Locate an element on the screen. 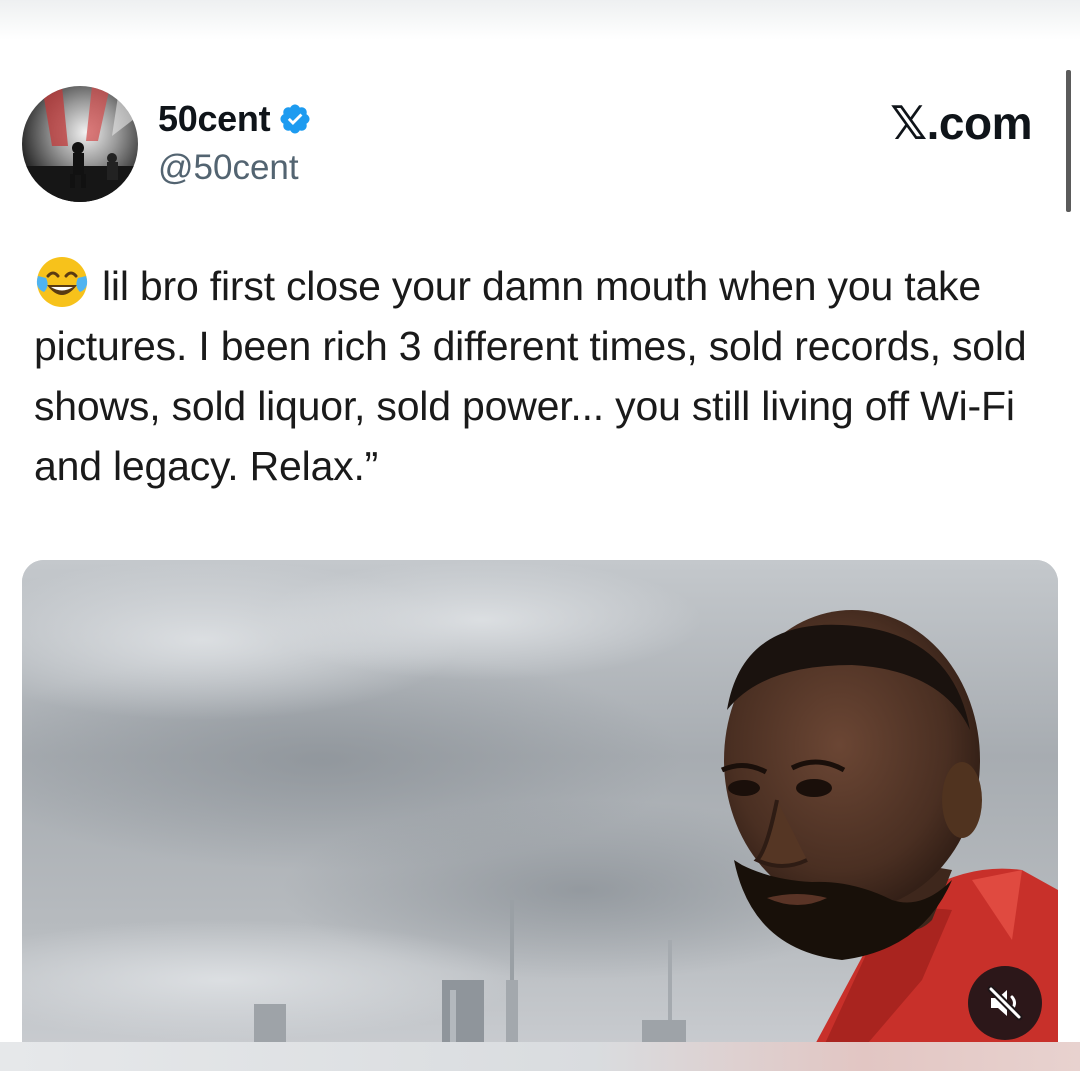 The image size is (1080, 1071). bottom-edge-strip is located at coordinates (540, 1056).